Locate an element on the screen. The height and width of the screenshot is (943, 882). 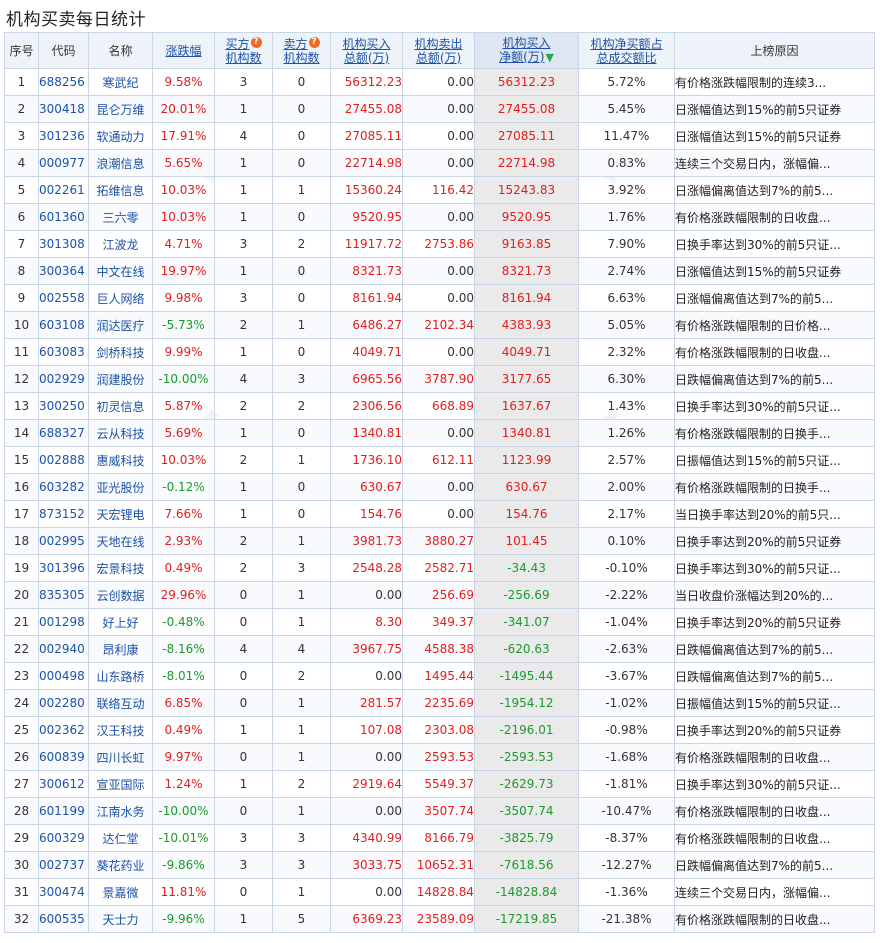
stock-code-link: 301396 is located at coordinates (63, 568).